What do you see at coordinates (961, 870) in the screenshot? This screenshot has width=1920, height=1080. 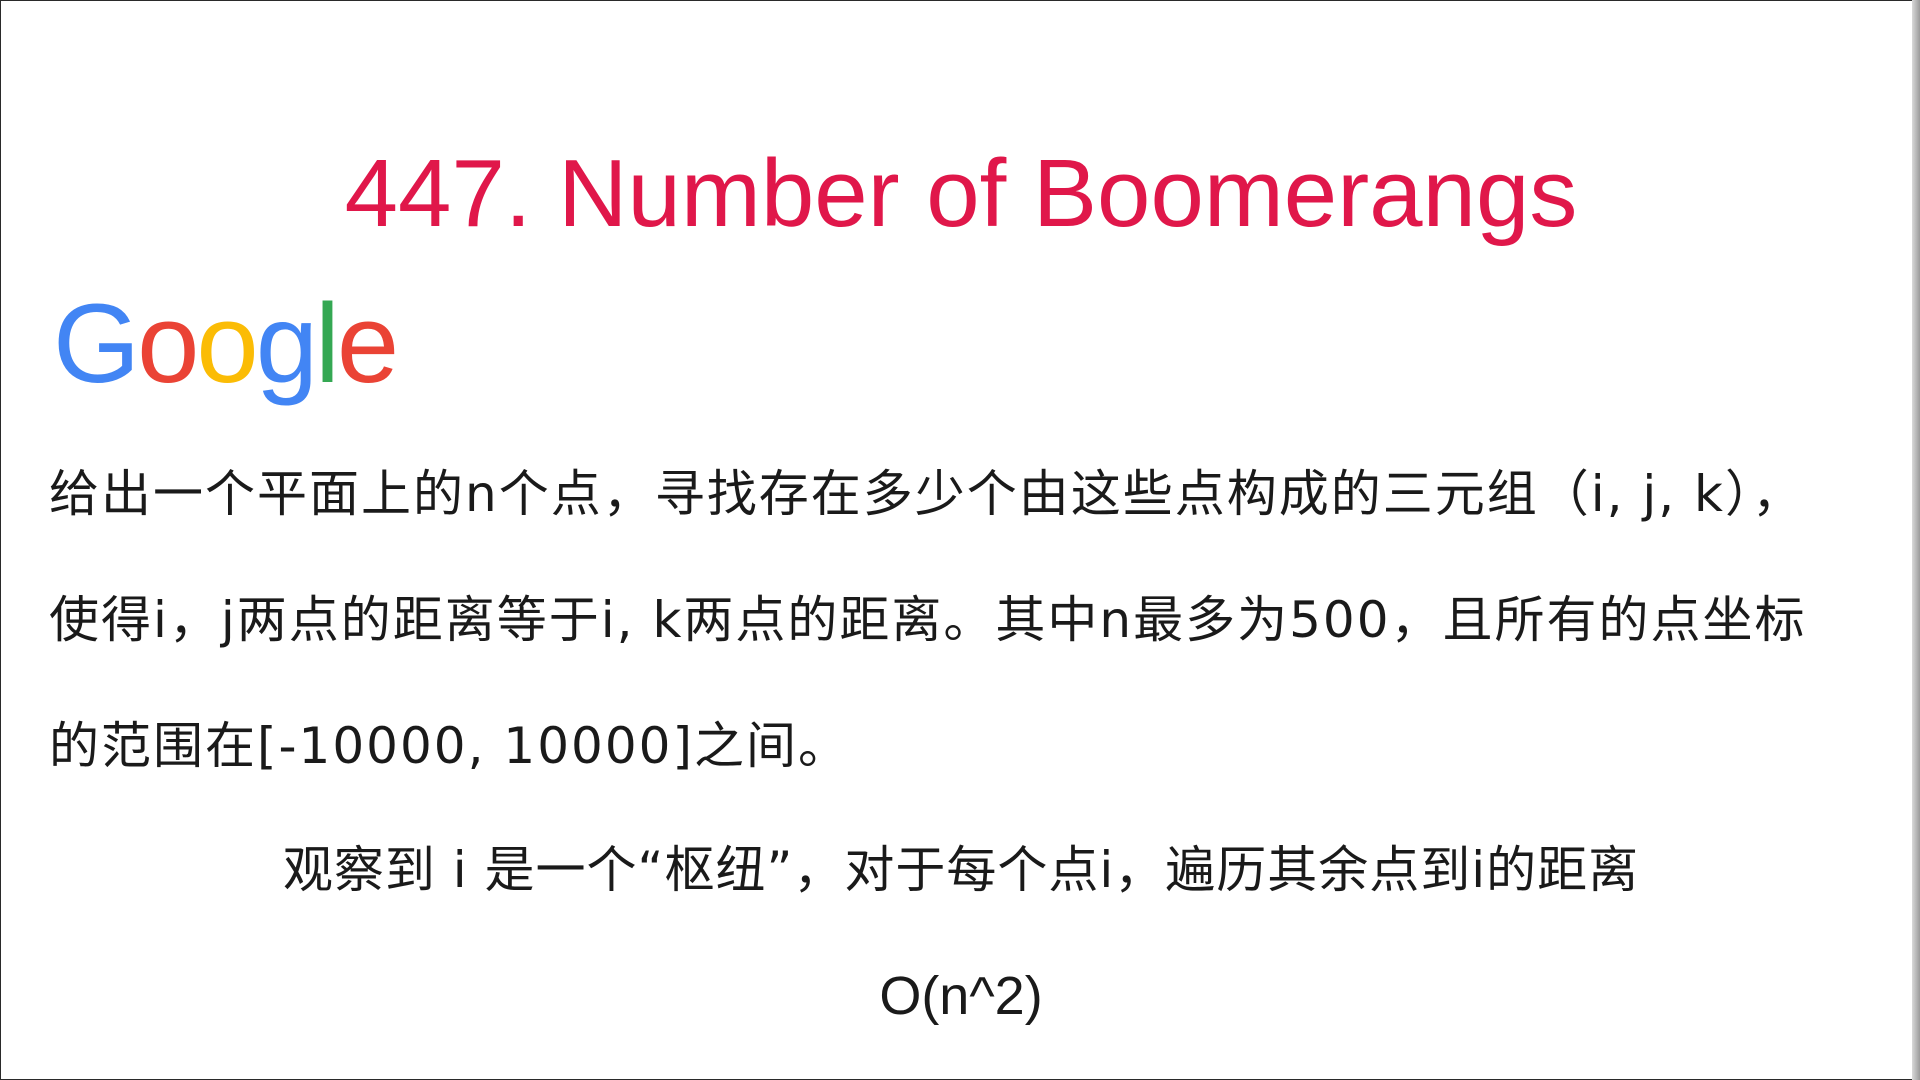 I see `solution-insight: 观察到 i 是一个“枢纽”，对于每个点i，遍历其余点到i的距离` at bounding box center [961, 870].